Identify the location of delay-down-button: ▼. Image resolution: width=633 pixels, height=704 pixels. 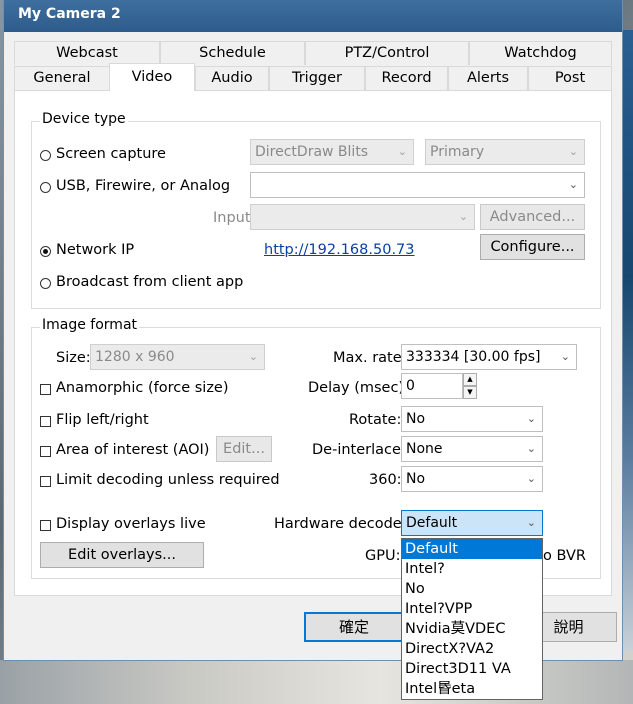
(470, 392).